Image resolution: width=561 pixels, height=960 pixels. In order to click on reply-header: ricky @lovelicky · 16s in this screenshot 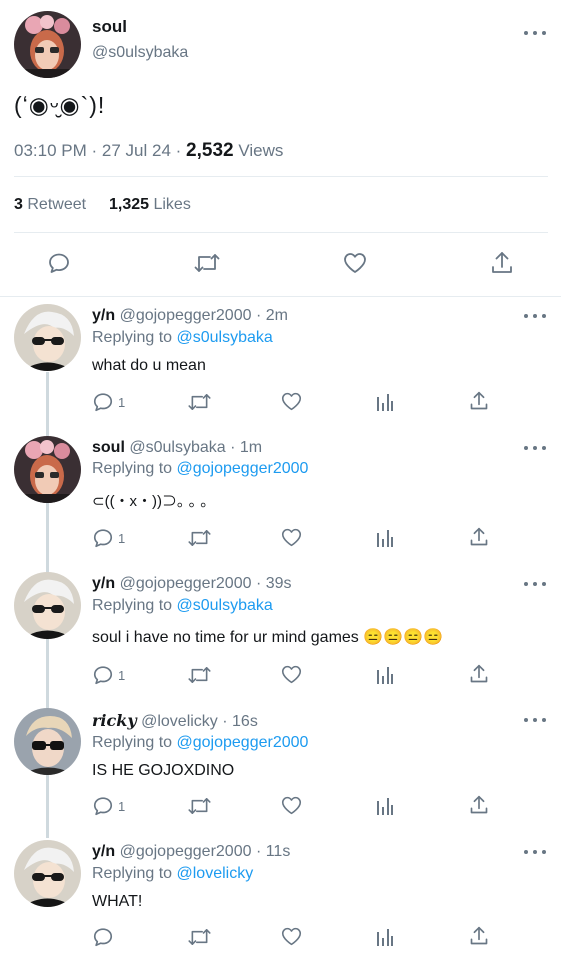, I will do `click(175, 721)`.